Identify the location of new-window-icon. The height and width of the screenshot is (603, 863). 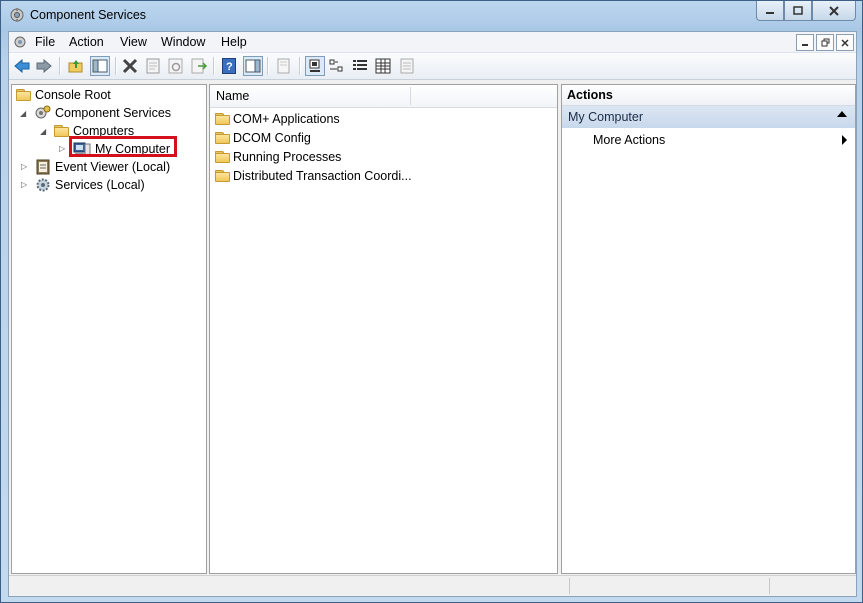
(283, 66).